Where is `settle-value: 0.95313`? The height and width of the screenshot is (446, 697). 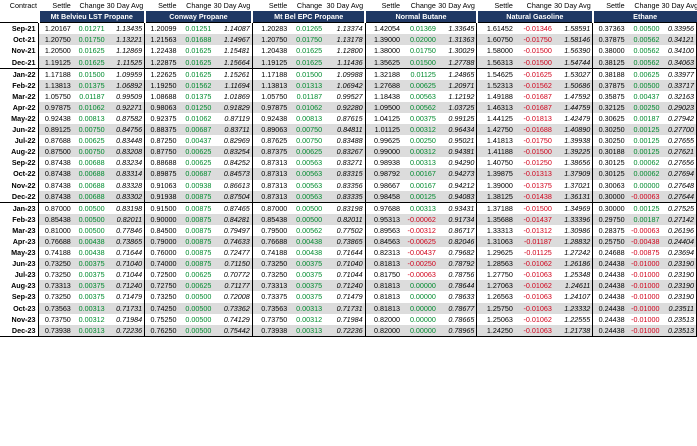
settle-value: 0.95313 is located at coordinates (383, 219).